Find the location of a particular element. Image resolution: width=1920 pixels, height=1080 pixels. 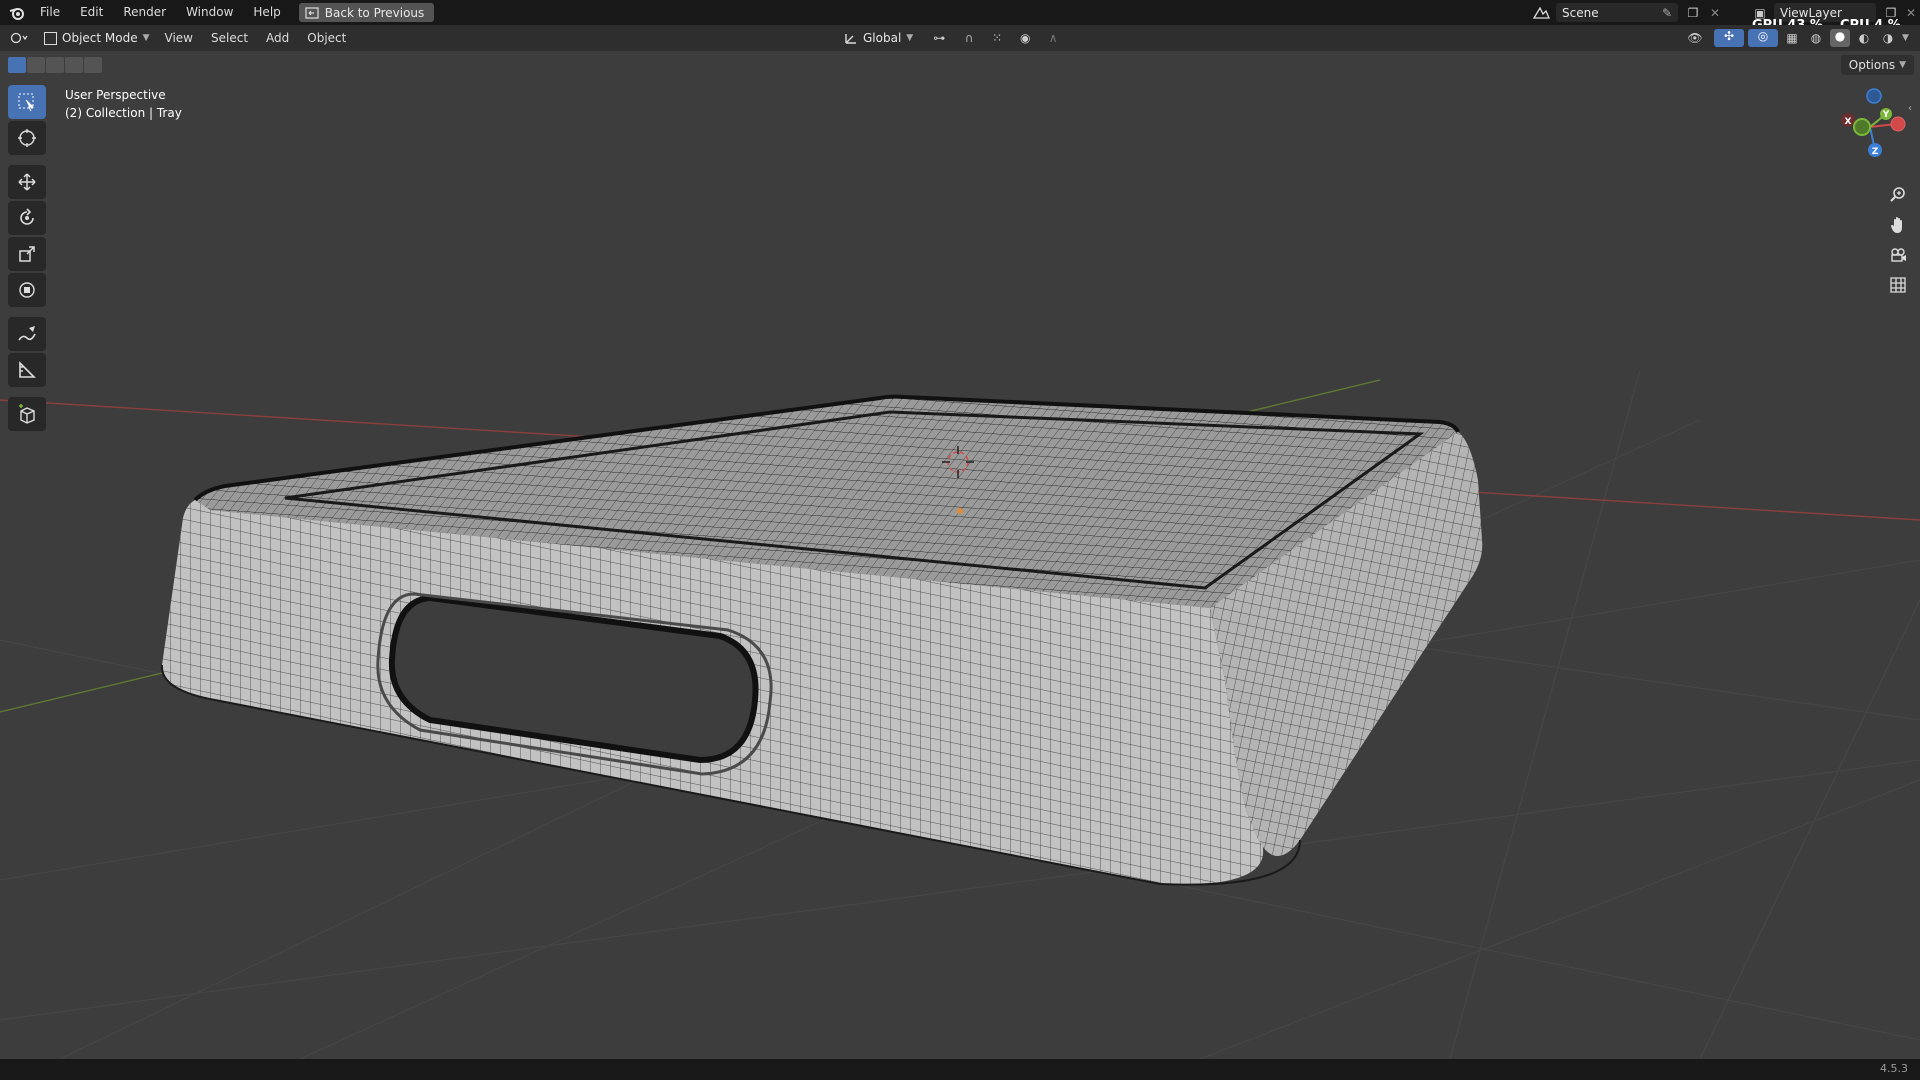

move-tool is located at coordinates (27, 182).